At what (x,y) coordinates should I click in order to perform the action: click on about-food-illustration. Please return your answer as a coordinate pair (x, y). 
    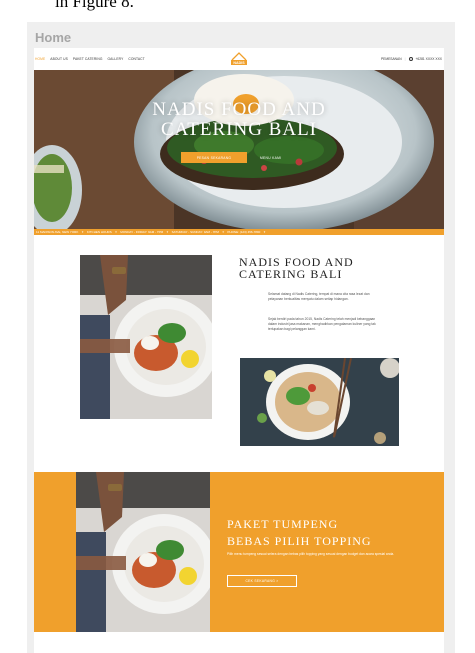
    Looking at the image, I should click on (146, 337).